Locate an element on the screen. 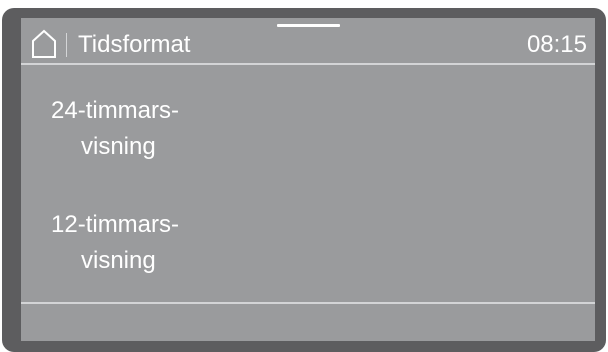 This screenshot has width=608, height=352. clock: 08:15 is located at coordinates (556, 44).